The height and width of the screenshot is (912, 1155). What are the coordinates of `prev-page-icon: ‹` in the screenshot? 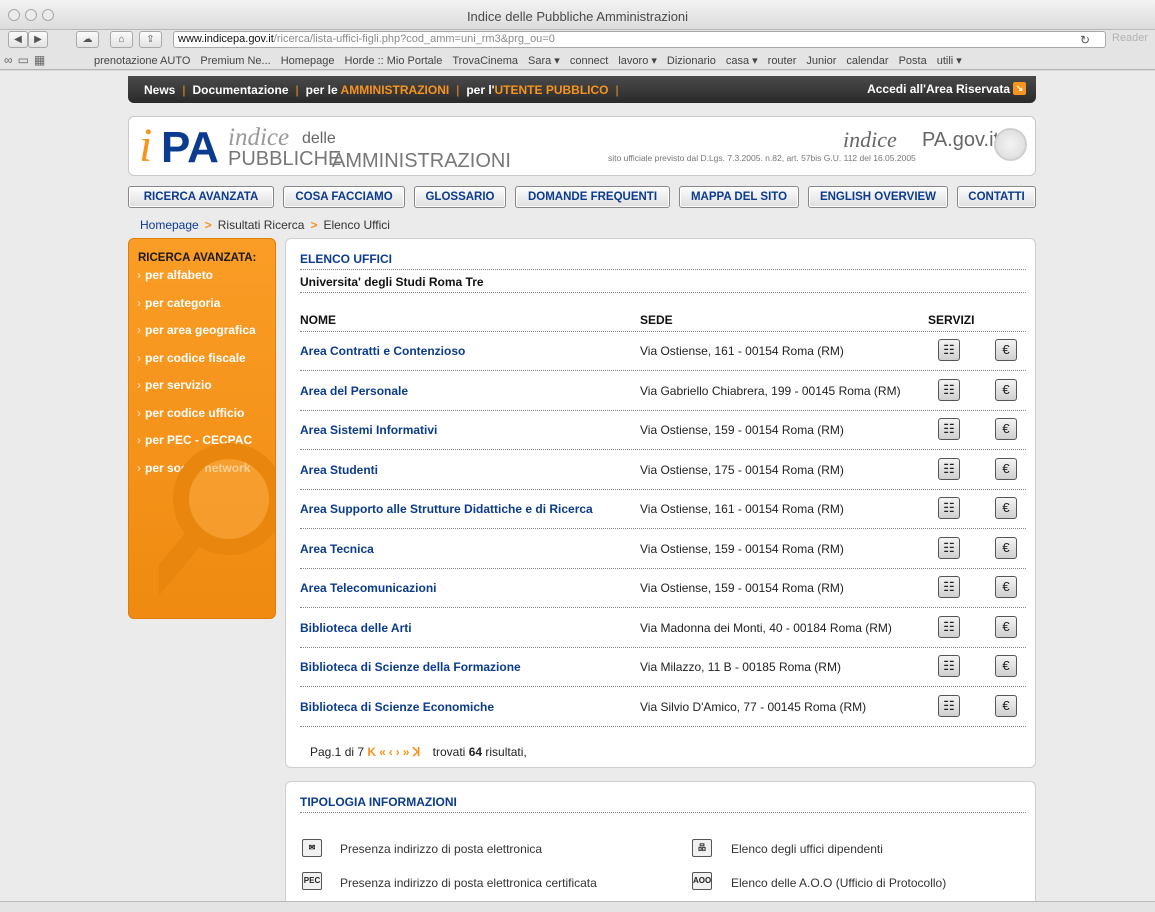 It's located at (391, 752).